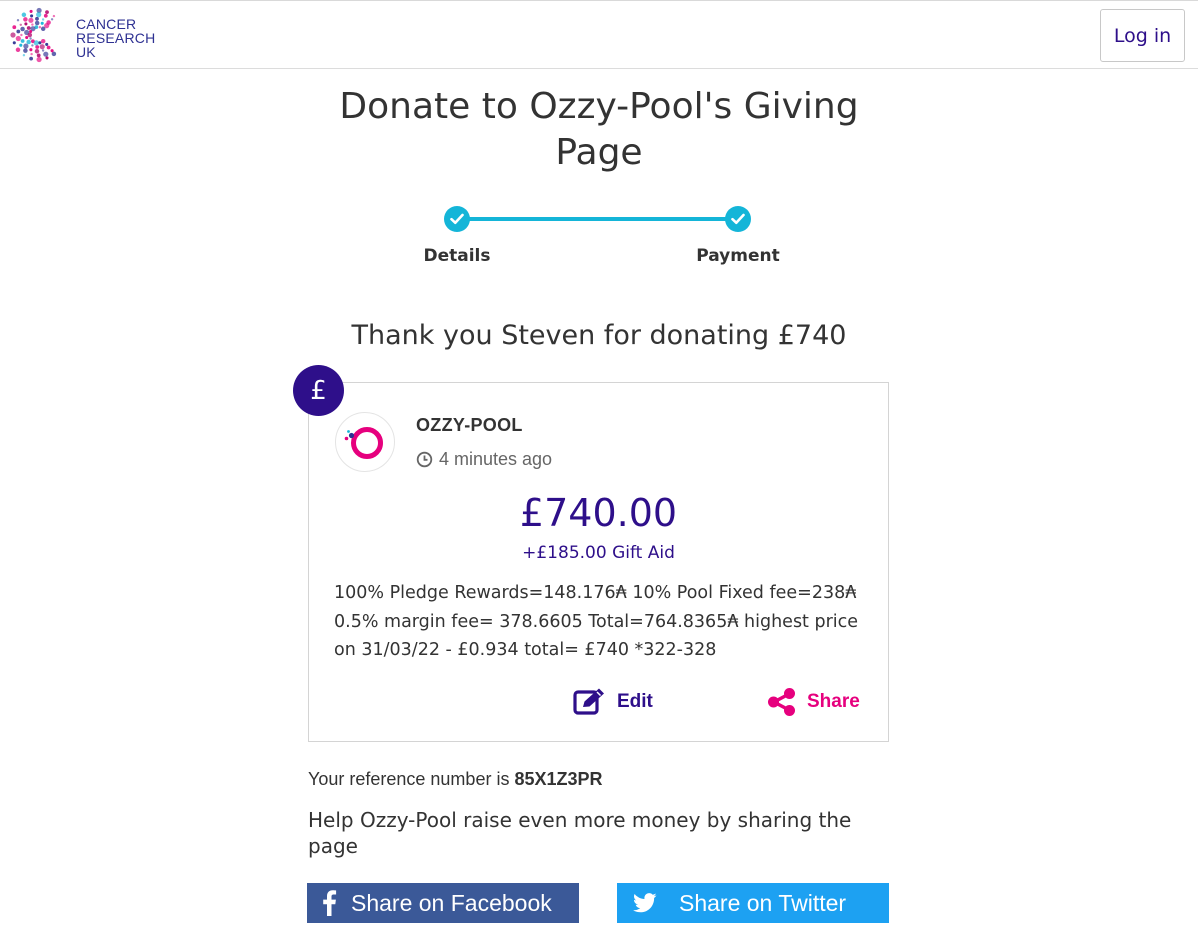  What do you see at coordinates (635, 701) in the screenshot?
I see `edit-label: Edit` at bounding box center [635, 701].